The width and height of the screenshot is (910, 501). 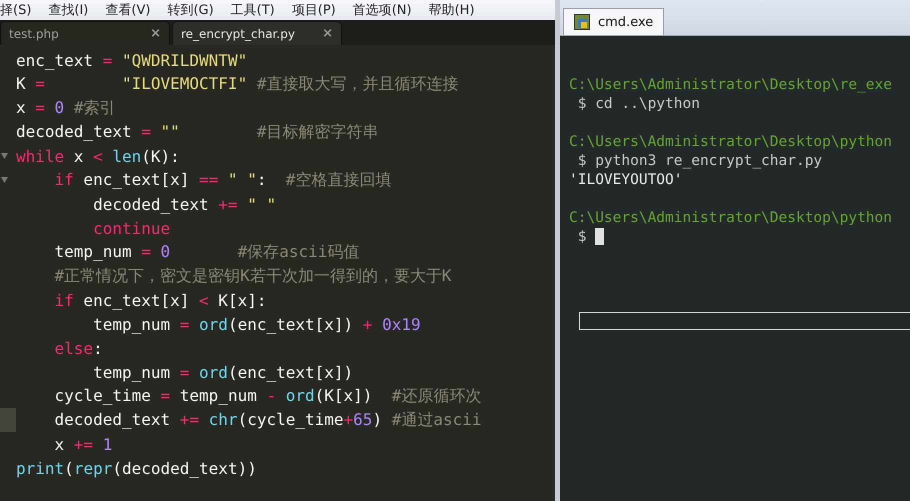 I want to click on prompt-path: C:\Users\Administrator\Desktop\re_exe, so click(x=730, y=84).